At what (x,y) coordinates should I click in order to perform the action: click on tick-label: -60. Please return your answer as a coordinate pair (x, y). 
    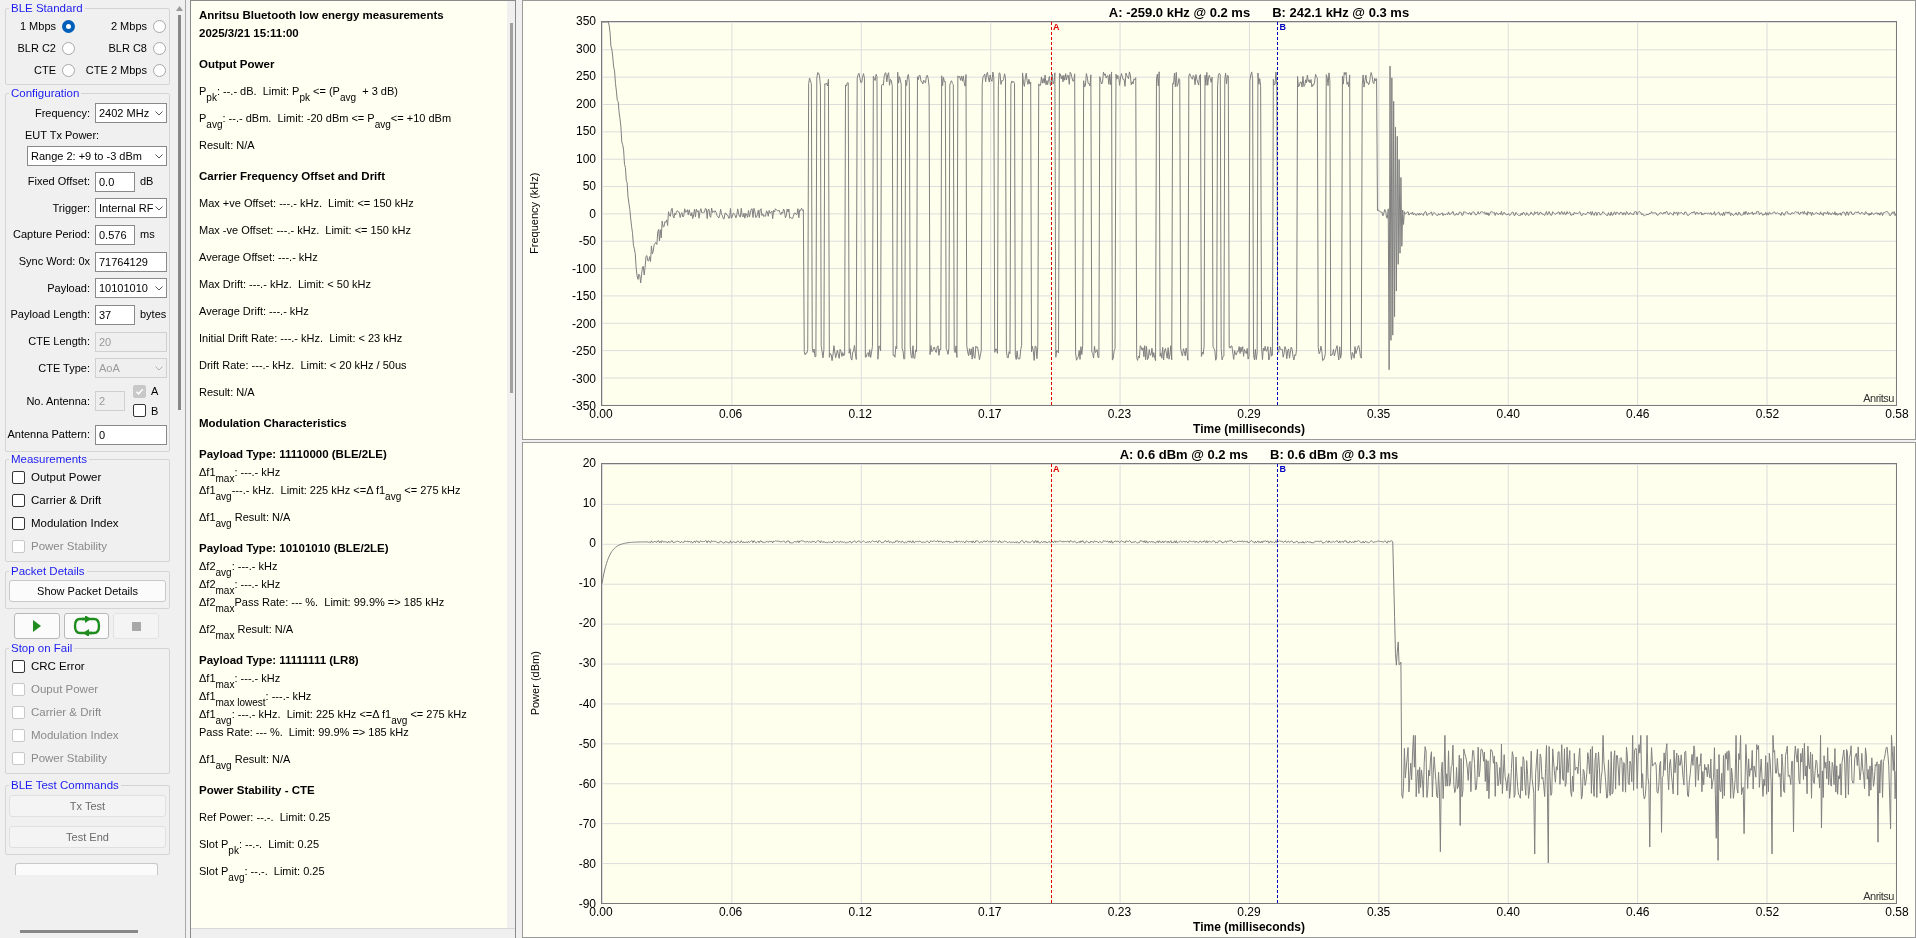
    Looking at the image, I should click on (587, 783).